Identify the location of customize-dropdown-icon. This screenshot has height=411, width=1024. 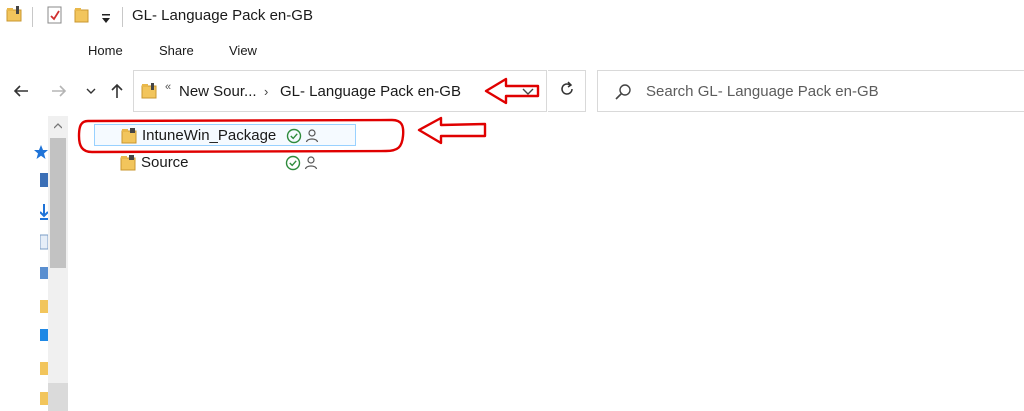
(106, 20).